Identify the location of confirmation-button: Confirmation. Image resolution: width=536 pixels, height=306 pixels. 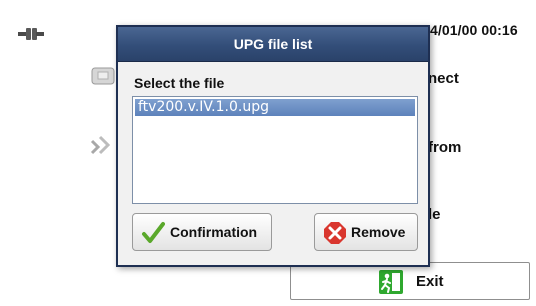
(202, 232).